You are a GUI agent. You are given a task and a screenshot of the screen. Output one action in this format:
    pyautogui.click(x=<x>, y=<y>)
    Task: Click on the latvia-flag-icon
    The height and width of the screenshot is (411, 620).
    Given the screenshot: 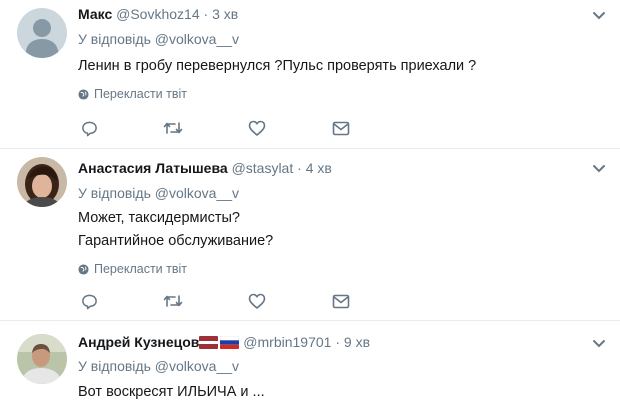 What is the action you would take?
    pyautogui.click(x=209, y=342)
    